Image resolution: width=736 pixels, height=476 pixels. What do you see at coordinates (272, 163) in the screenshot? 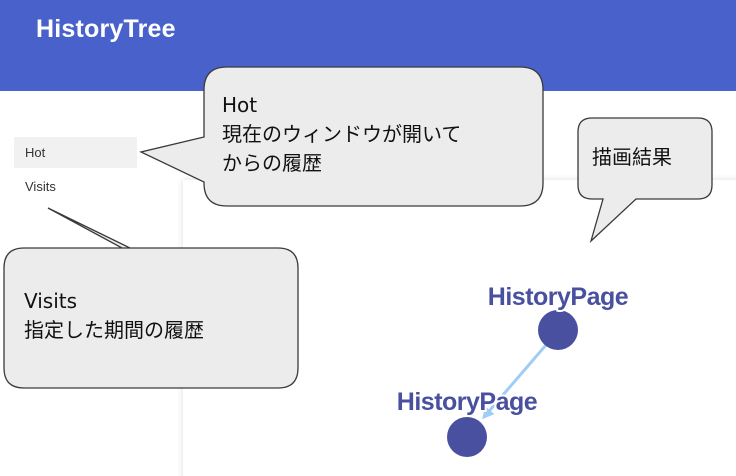
I see `callout-hot-desc-2: からの履歴` at bounding box center [272, 163].